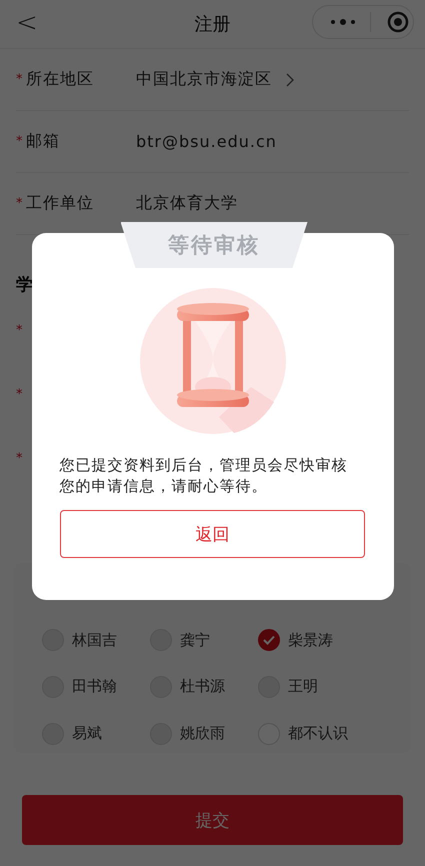  Describe the element at coordinates (94, 686) in the screenshot. I see `option-label: 田书翰` at that location.